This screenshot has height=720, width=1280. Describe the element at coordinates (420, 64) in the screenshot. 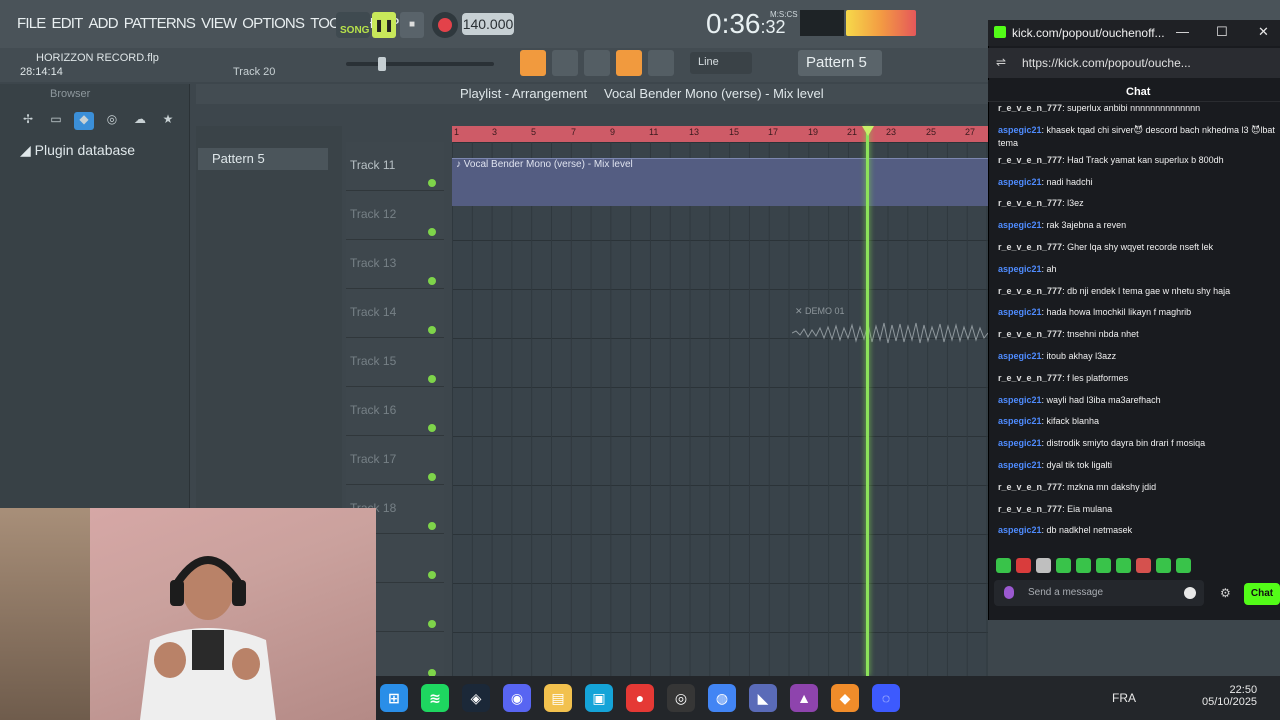

I see `master-volume-slider` at that location.